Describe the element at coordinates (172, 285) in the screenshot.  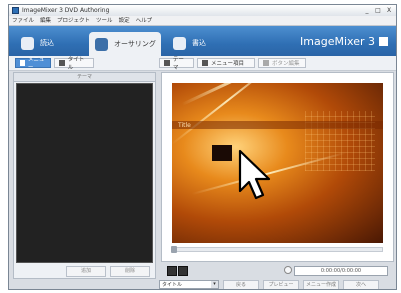
I see `title-select-value: タイトル` at that location.